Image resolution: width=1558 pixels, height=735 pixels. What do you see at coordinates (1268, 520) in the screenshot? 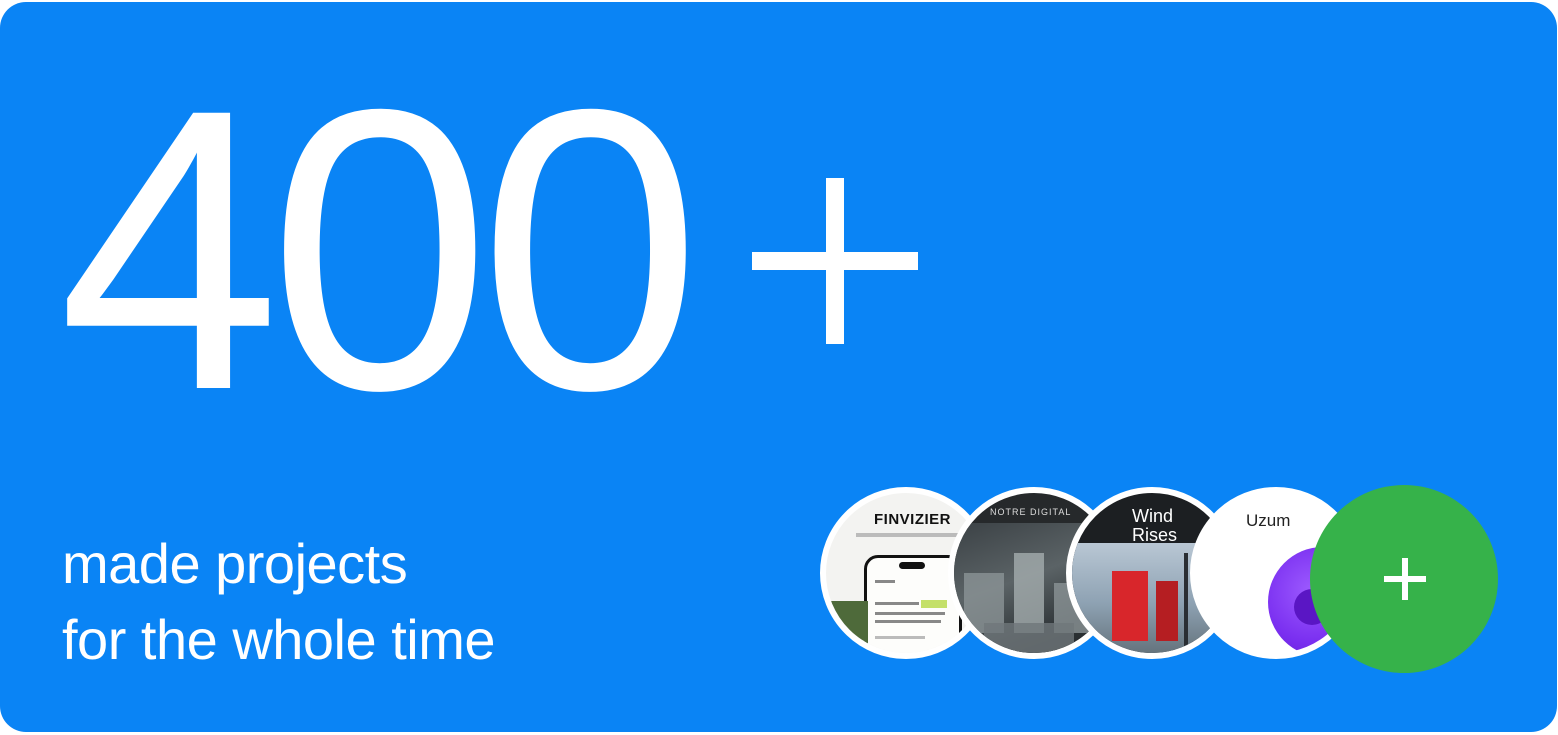
I see `uzum-logo: Uzum` at bounding box center [1268, 520].